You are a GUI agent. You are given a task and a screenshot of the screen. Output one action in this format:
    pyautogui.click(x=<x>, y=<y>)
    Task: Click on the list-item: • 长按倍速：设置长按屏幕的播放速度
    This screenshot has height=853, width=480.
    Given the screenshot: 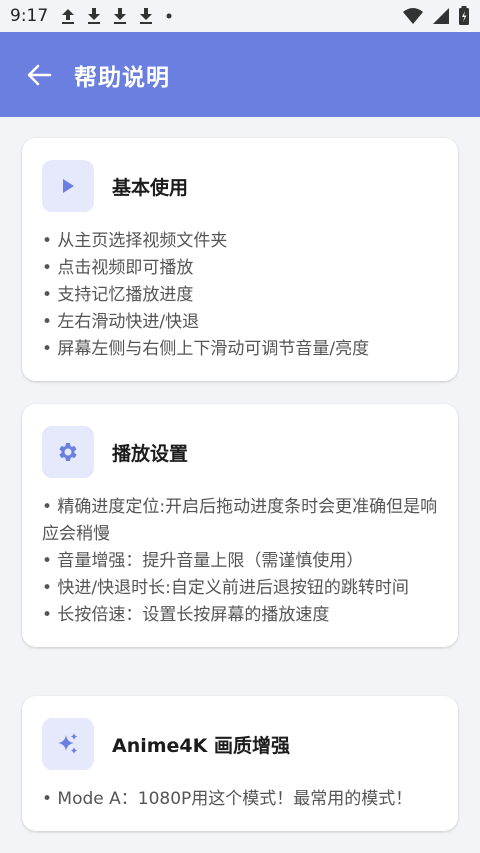 What is the action you would take?
    pyautogui.click(x=186, y=615)
    